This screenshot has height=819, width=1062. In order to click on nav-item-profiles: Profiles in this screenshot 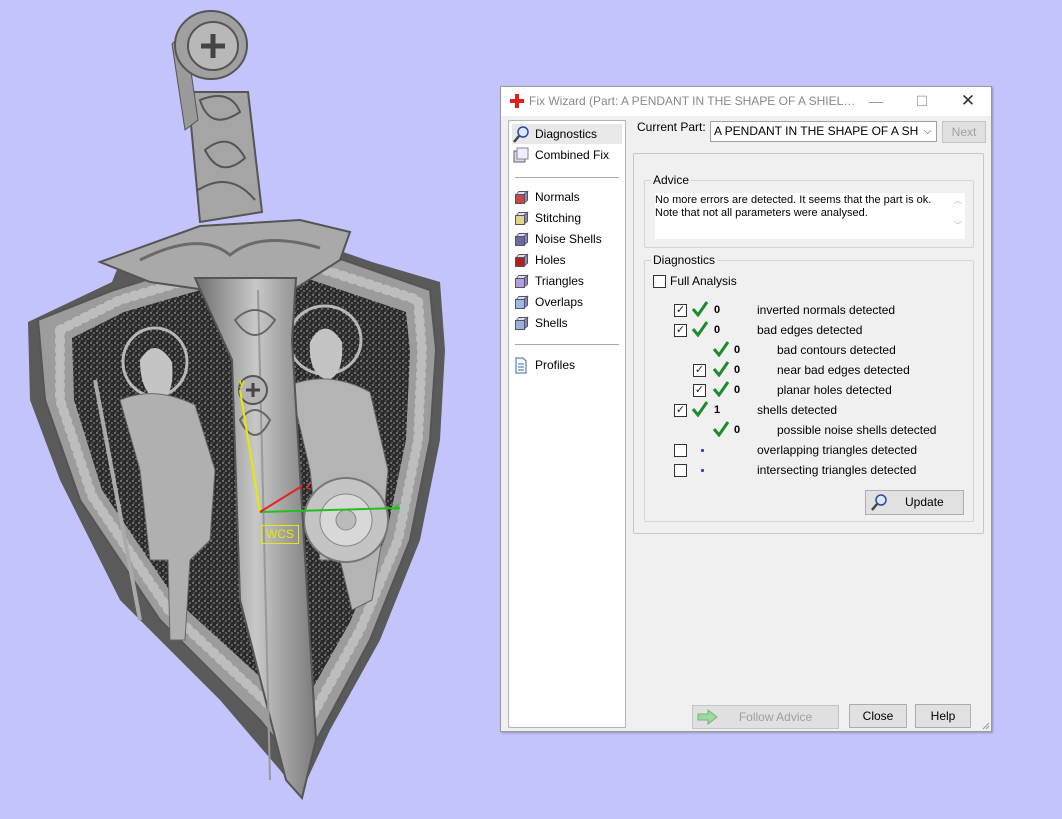, I will do `click(567, 365)`.